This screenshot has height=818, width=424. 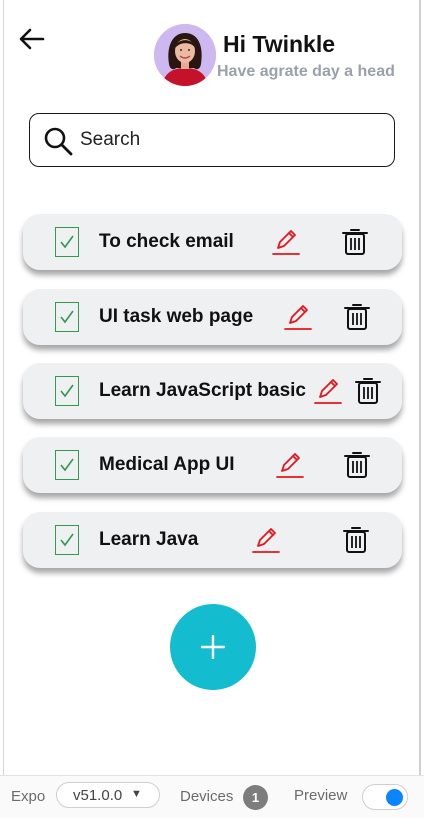 I want to click on preview-label: Preview, so click(x=321, y=795).